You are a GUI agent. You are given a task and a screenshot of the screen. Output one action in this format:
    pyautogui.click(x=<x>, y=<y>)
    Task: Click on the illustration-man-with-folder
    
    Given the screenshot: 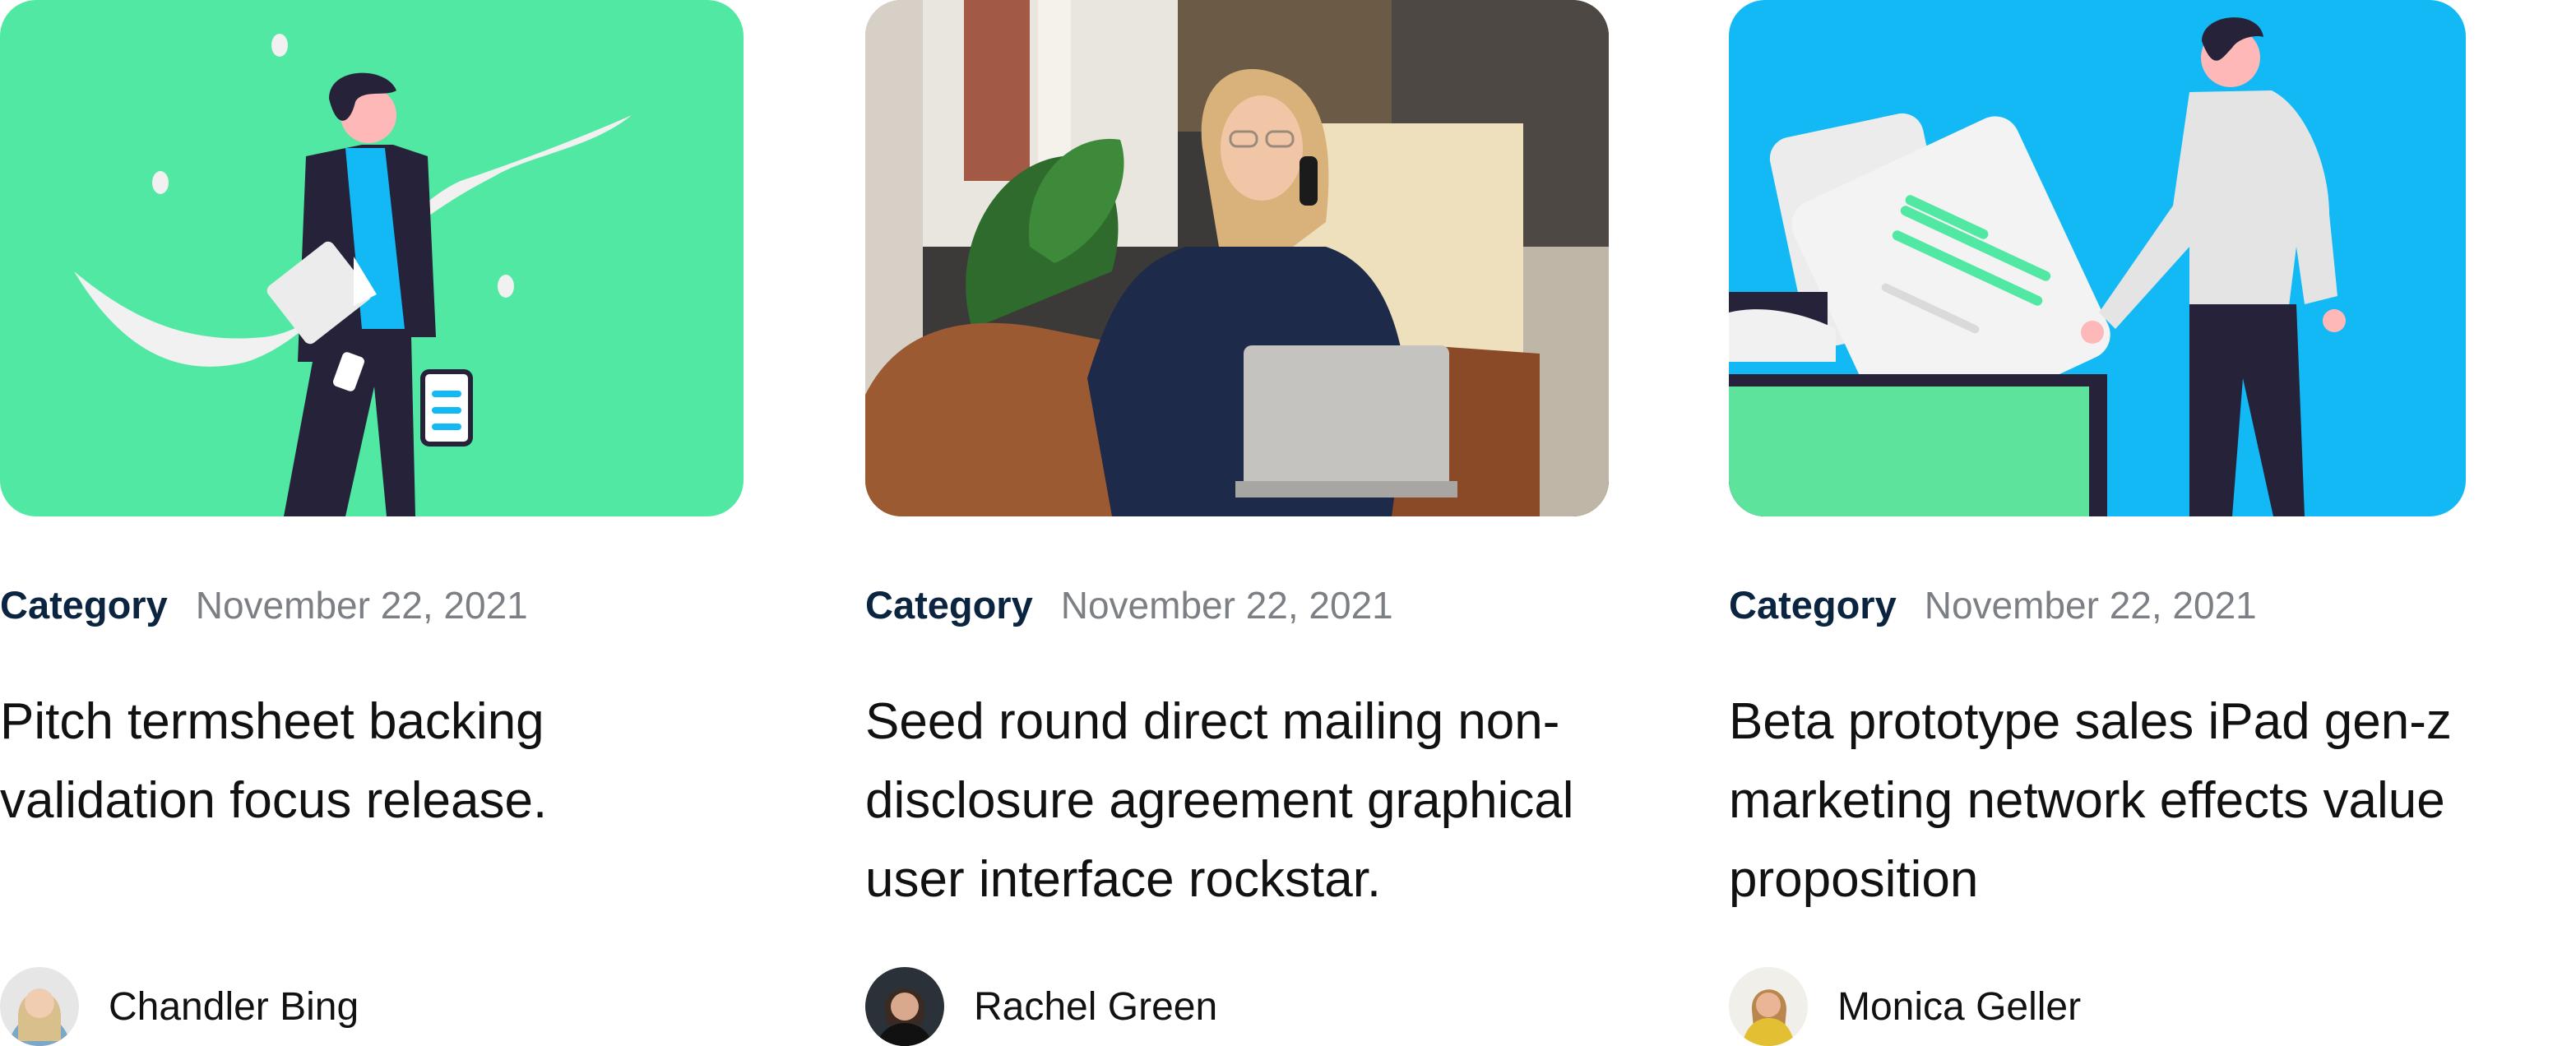 What is the action you would take?
    pyautogui.click(x=2097, y=258)
    